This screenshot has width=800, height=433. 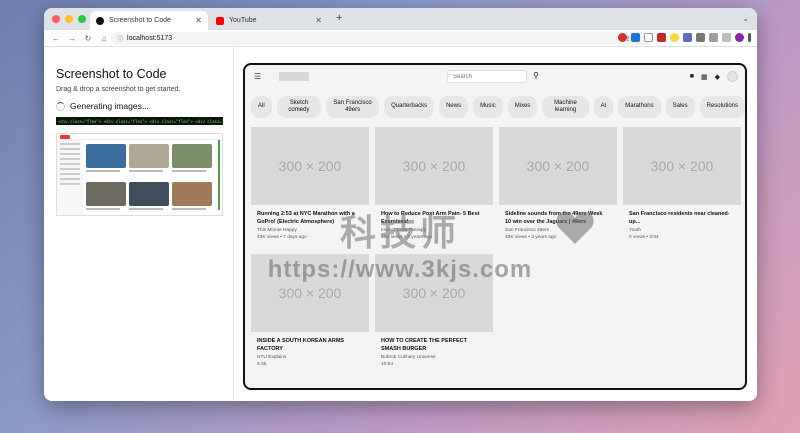 I want to click on forward-arrow-icon: →, so click(x=72, y=38).